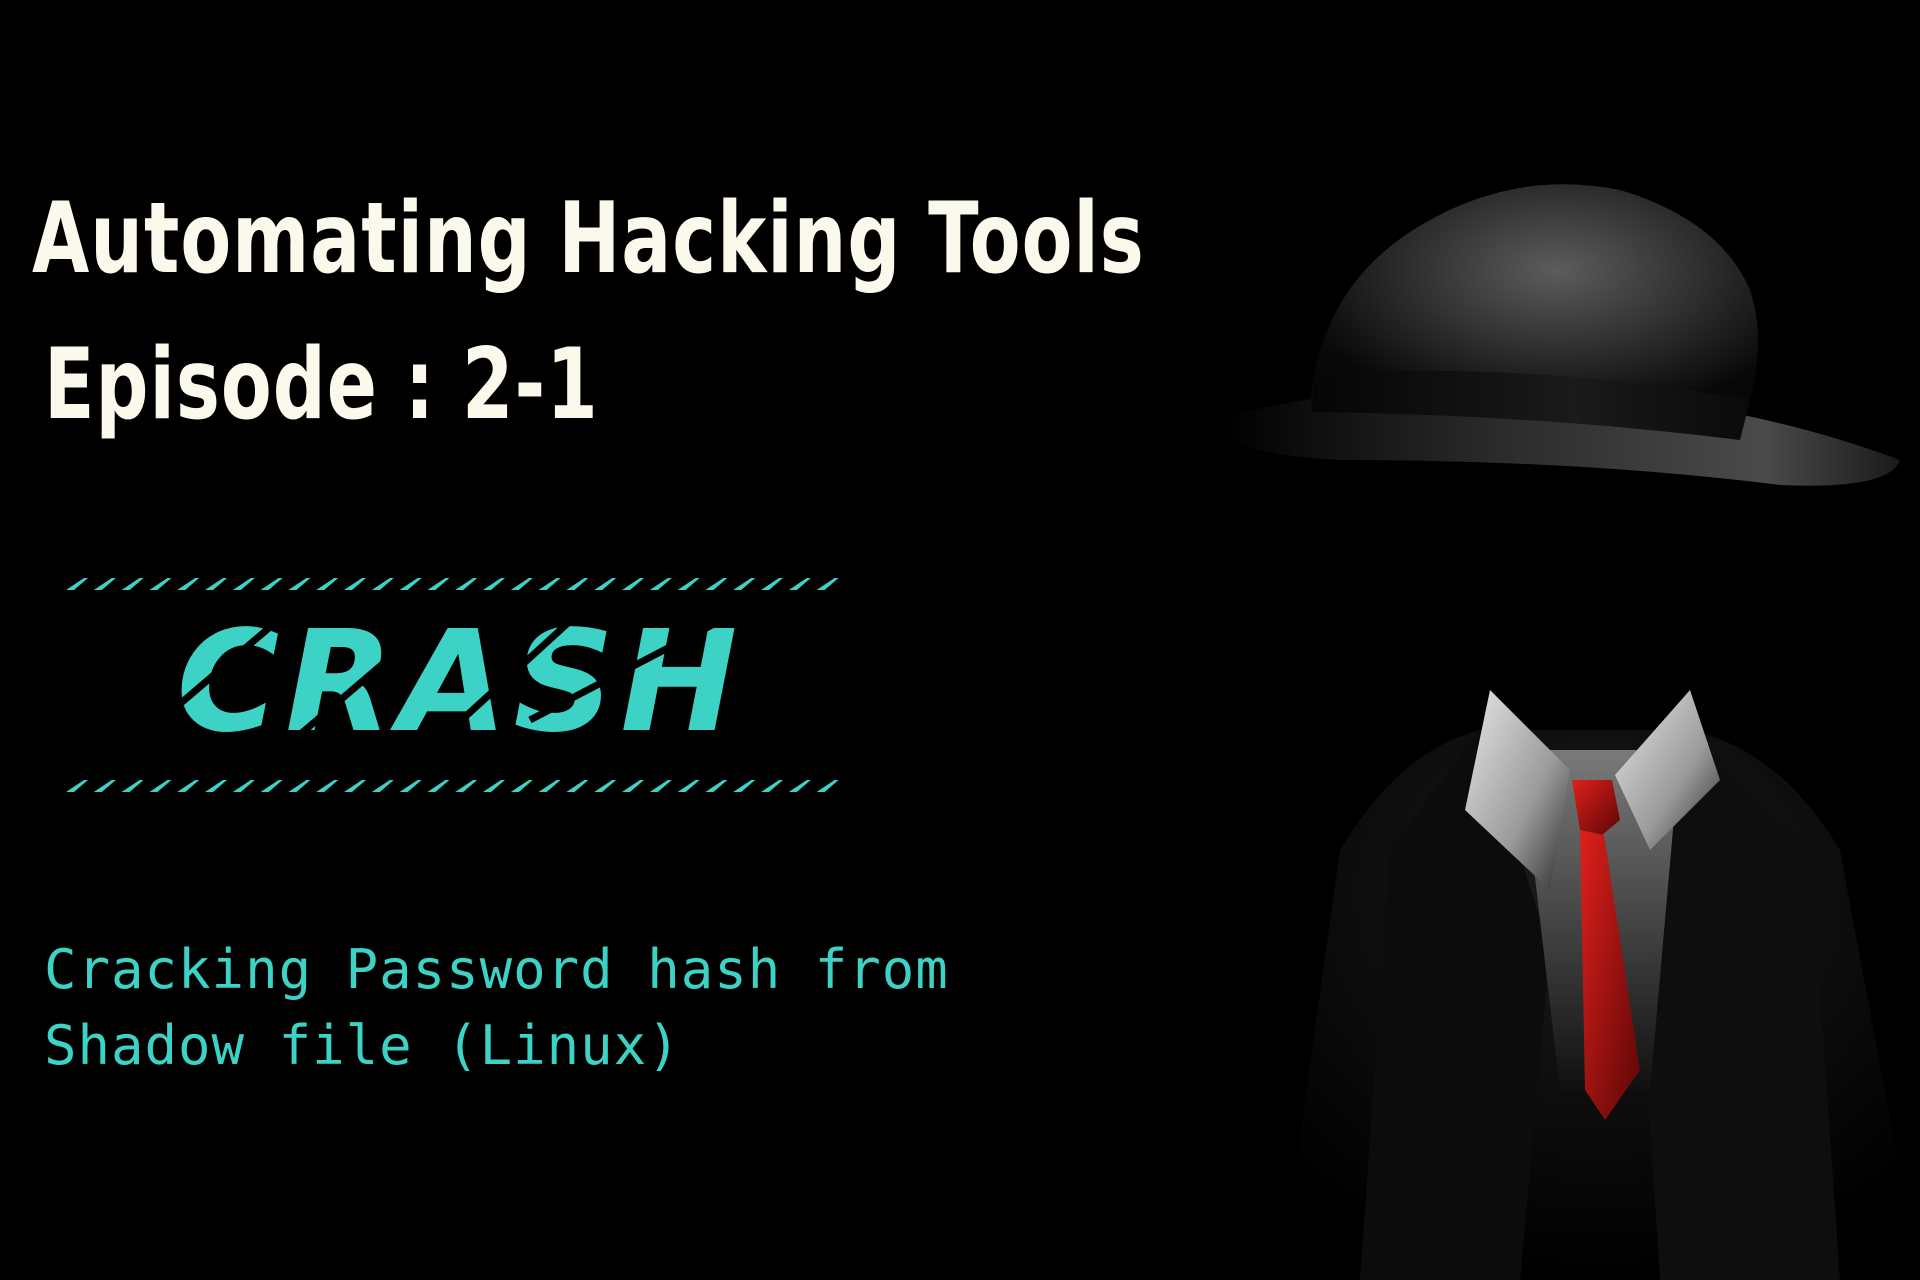 The width and height of the screenshot is (1920, 1280). Describe the element at coordinates (460, 682) in the screenshot. I see `logo-text: CRASH` at that location.